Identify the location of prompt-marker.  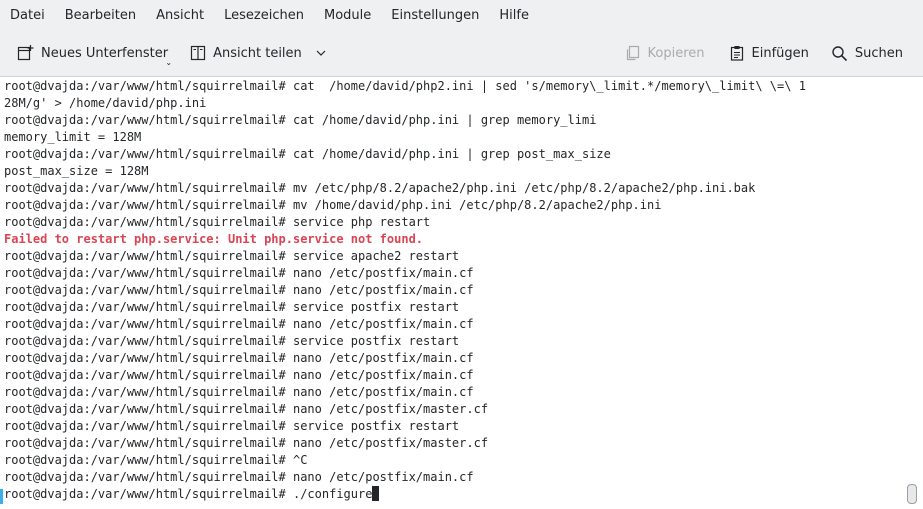
(1, 496).